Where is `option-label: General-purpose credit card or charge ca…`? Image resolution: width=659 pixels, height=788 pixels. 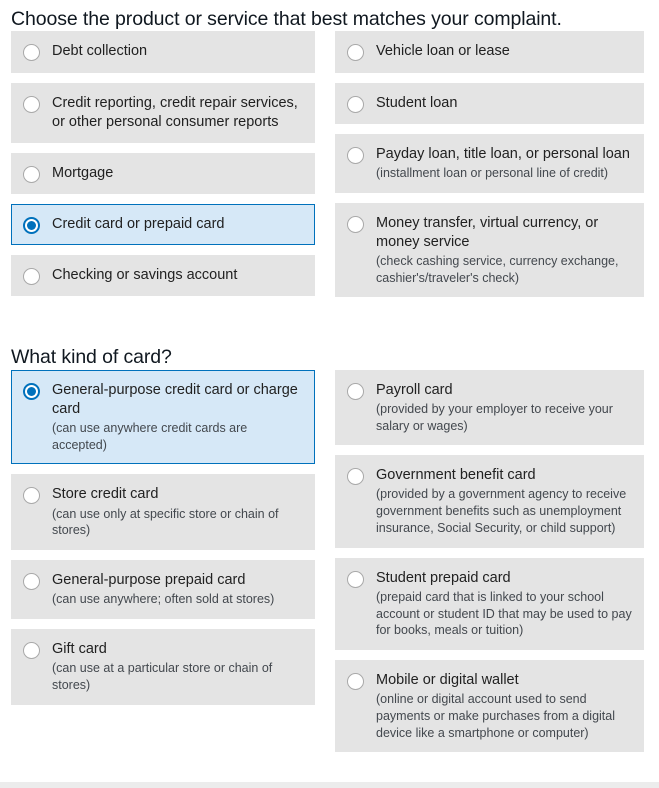 option-label: General-purpose credit card or charge ca… is located at coordinates (175, 399).